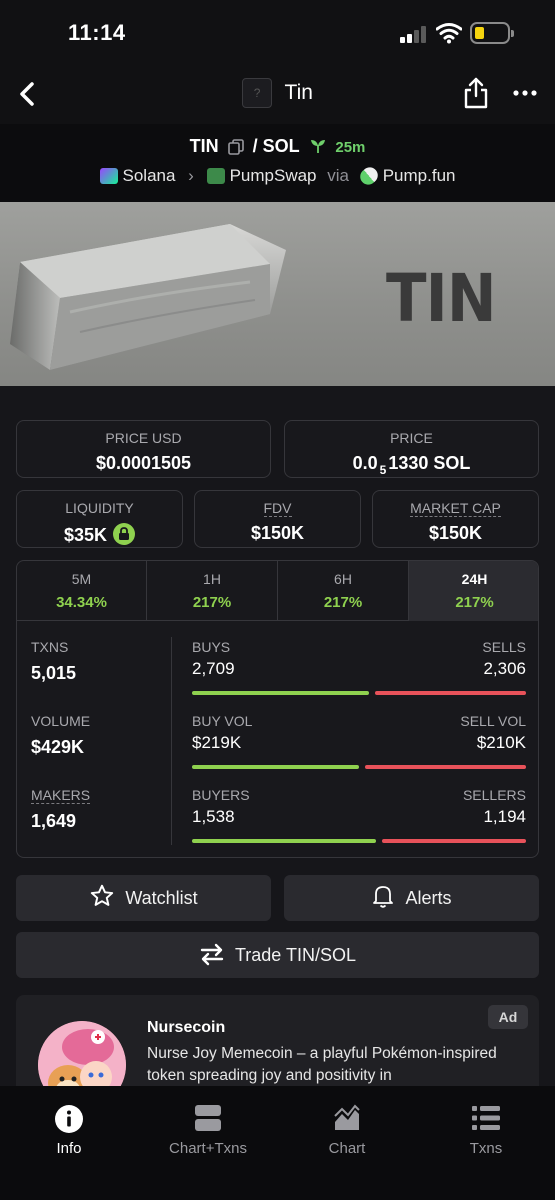  Describe the element at coordinates (441, 298) in the screenshot. I see `banner-text: TIN` at that location.